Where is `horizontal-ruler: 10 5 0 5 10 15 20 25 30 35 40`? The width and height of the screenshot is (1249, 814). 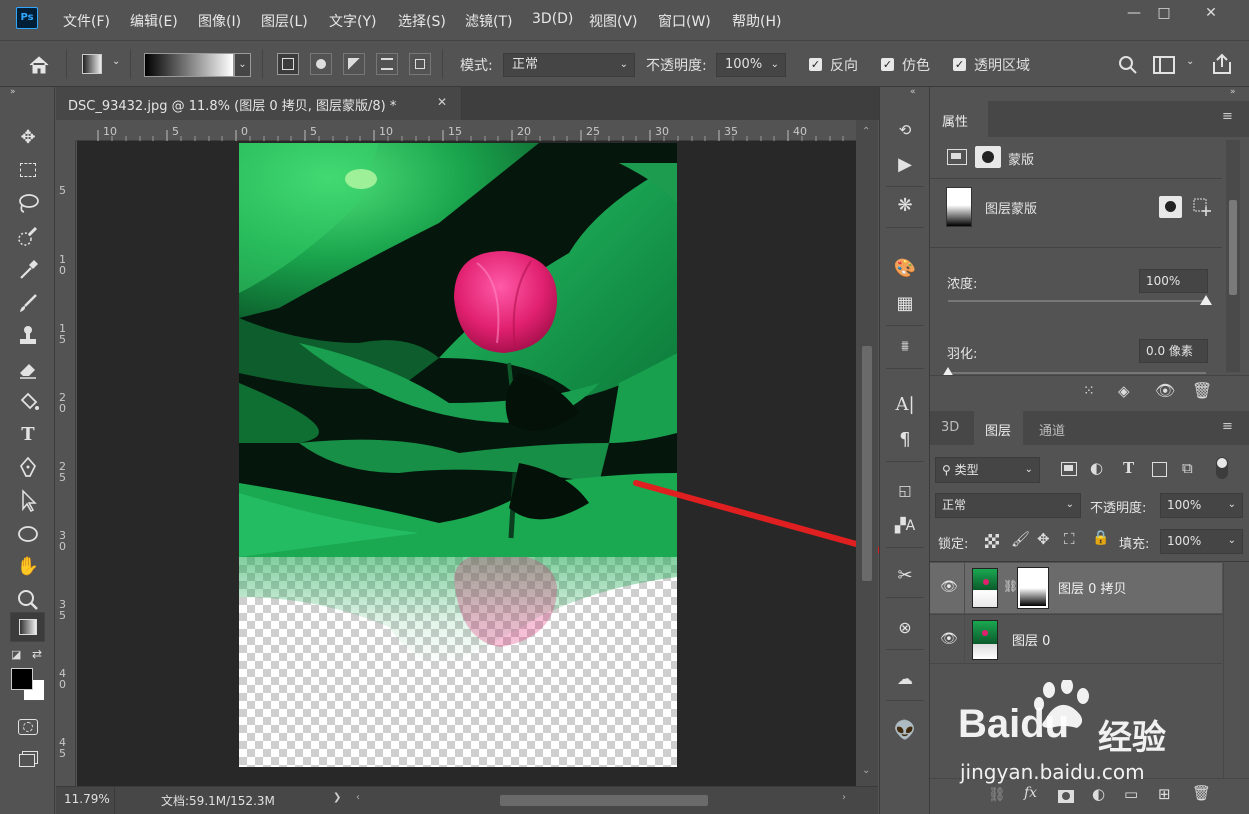 horizontal-ruler: 10 5 0 5 10 15 20 25 30 35 40 is located at coordinates (466, 130).